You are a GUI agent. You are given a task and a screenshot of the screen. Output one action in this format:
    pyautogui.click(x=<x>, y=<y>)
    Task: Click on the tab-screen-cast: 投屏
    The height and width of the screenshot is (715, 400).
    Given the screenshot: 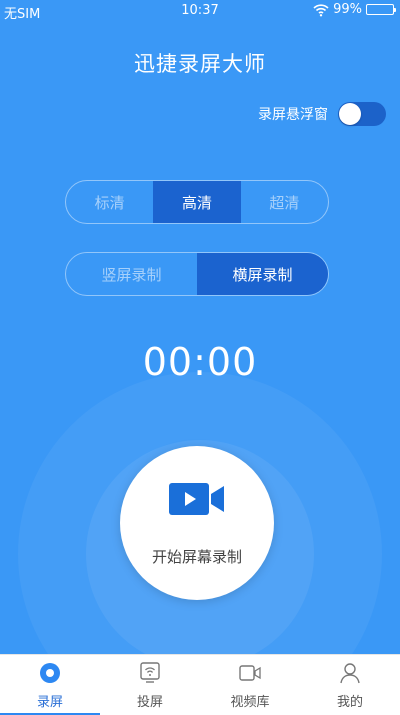 What is the action you would take?
    pyautogui.click(x=150, y=685)
    